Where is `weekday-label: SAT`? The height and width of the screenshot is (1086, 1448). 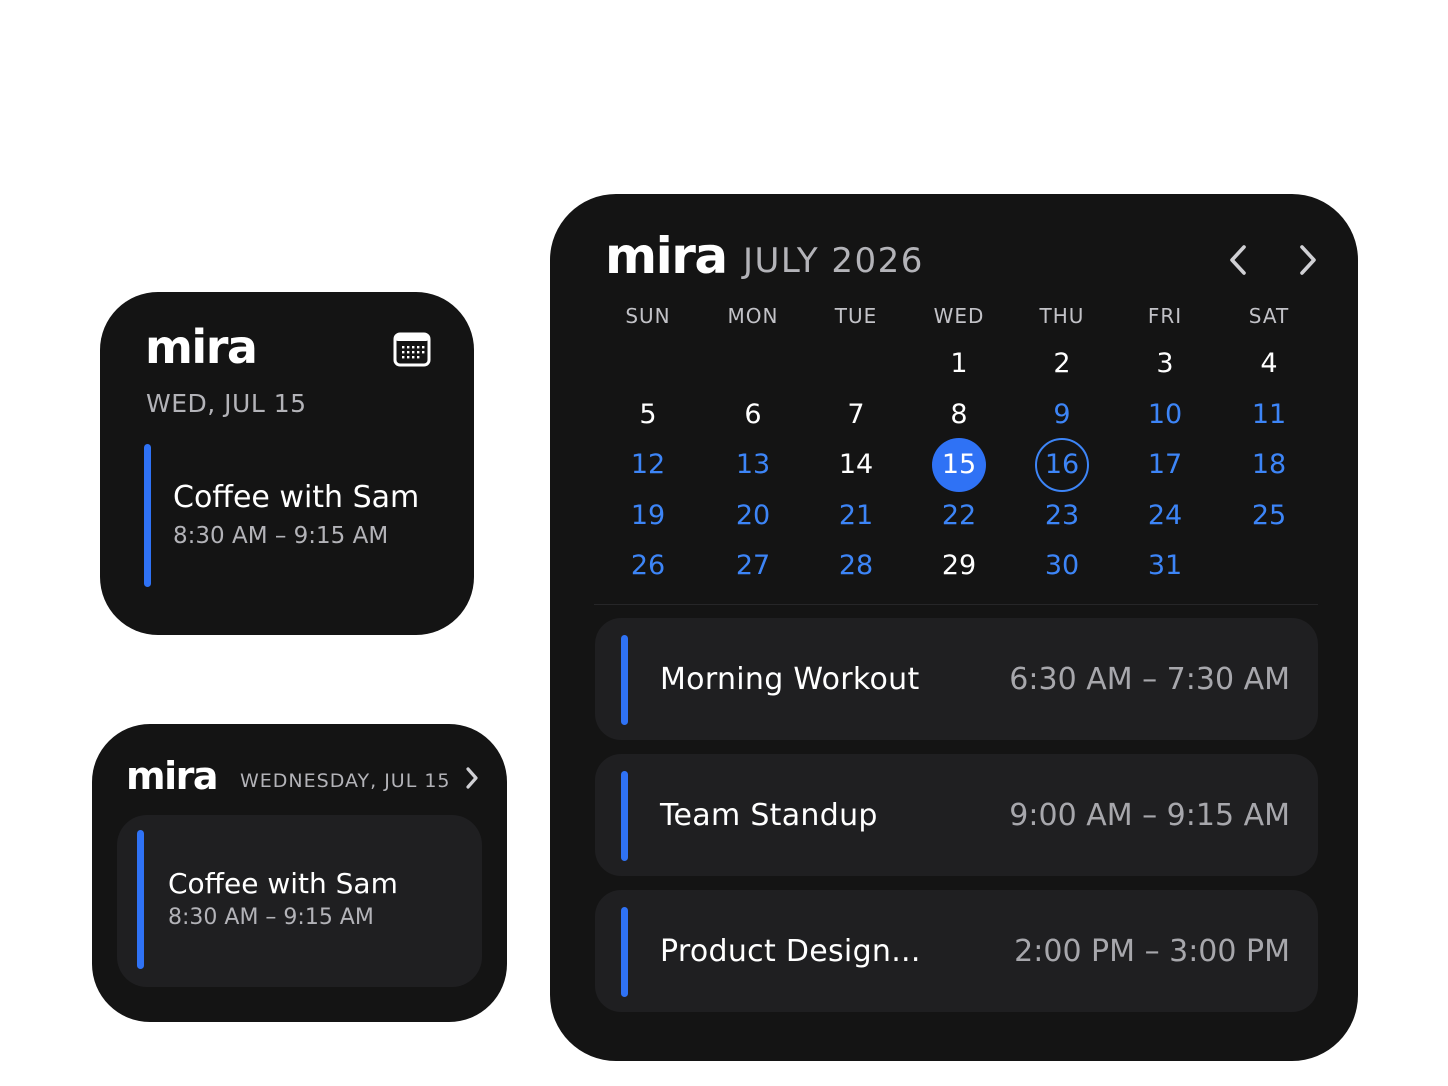
weekday-label: SAT is located at coordinates (1269, 316).